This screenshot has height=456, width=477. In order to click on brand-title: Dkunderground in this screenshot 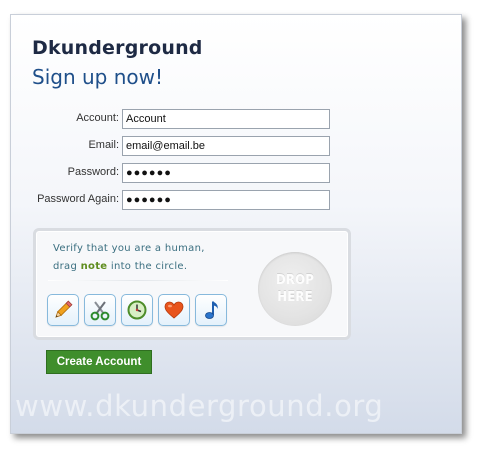, I will do `click(117, 48)`.